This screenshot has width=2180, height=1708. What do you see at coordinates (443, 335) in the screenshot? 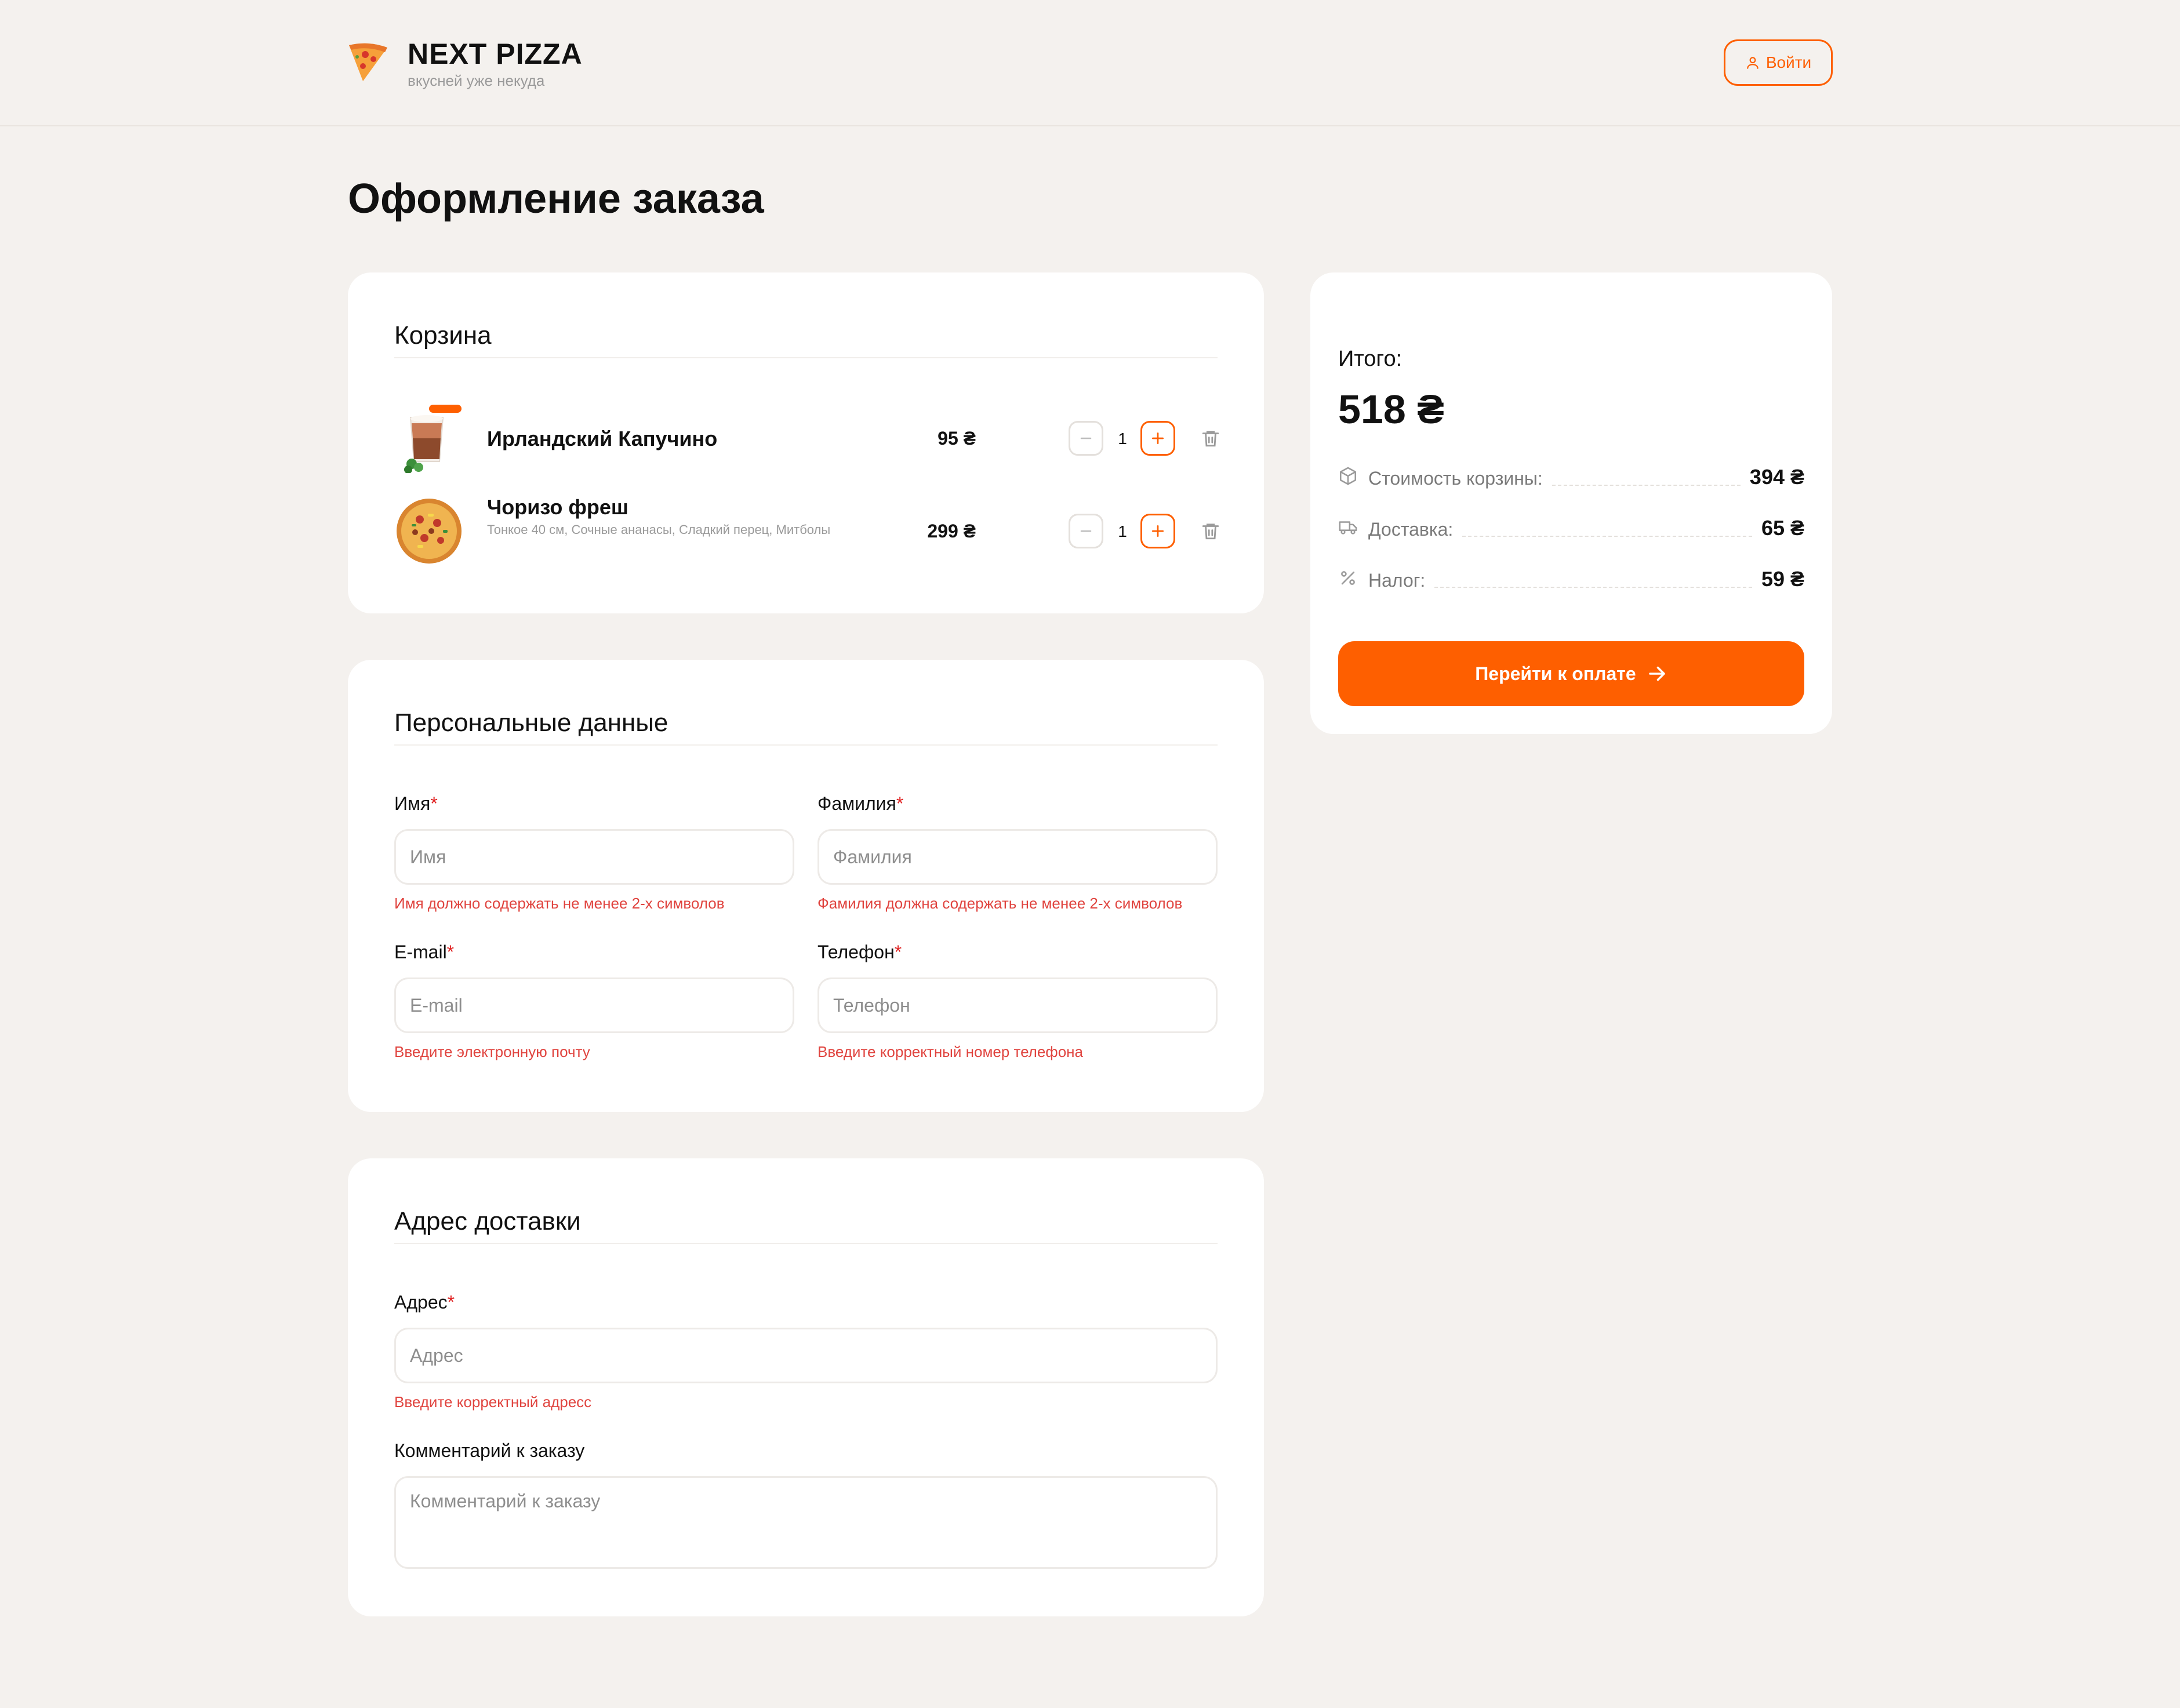
I see `cart-title: Корзина` at bounding box center [443, 335].